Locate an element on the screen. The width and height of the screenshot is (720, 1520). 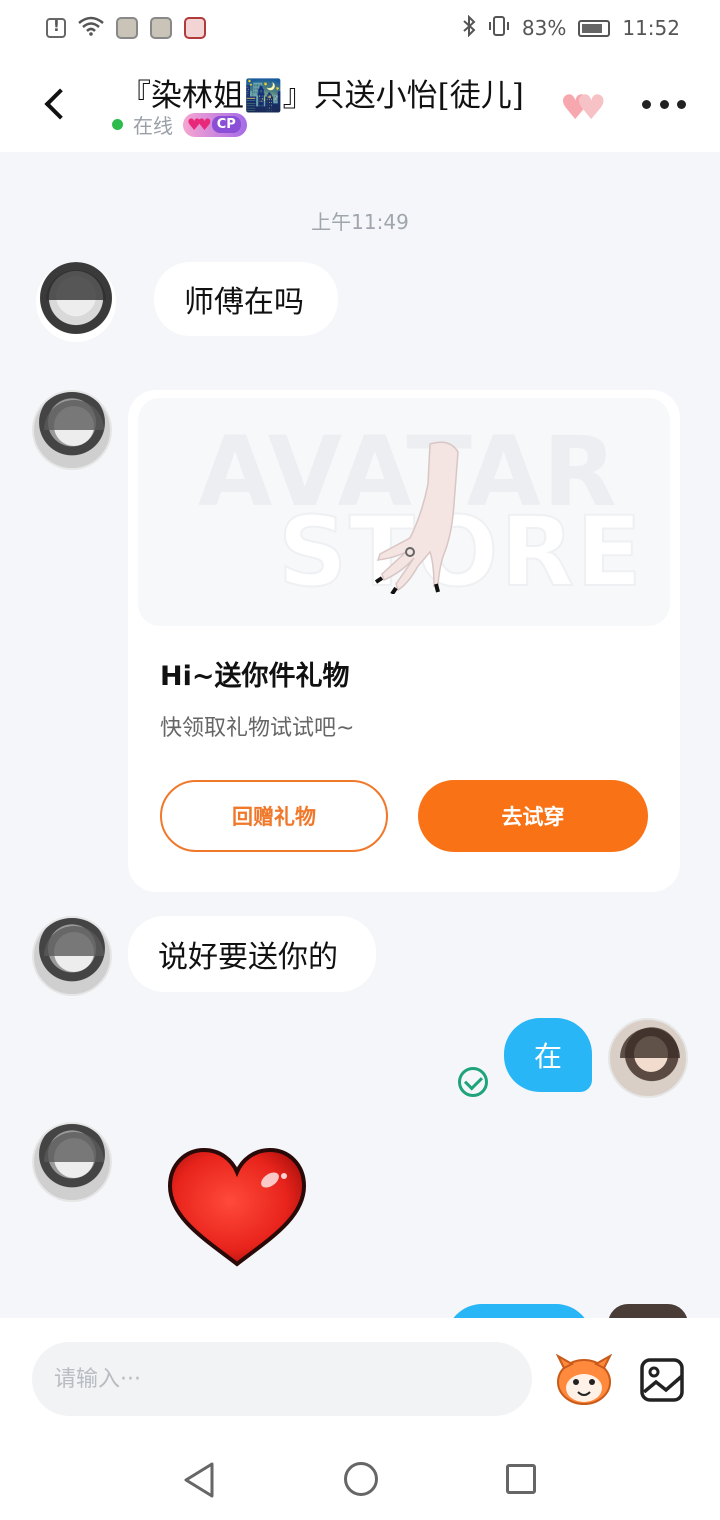
self-message-bubble: 在 is located at coordinates (548, 1055).